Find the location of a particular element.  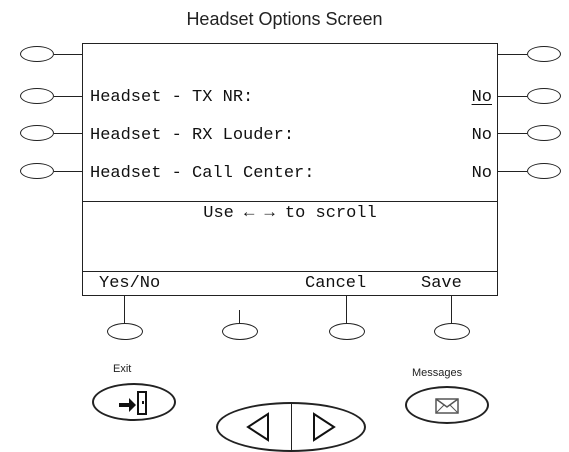

messages-button is located at coordinates (447, 405).